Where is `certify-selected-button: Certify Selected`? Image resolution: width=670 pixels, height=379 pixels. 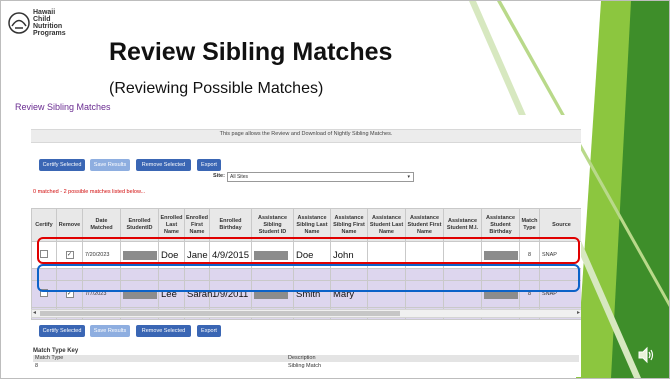 certify-selected-button: Certify Selected is located at coordinates (62, 165).